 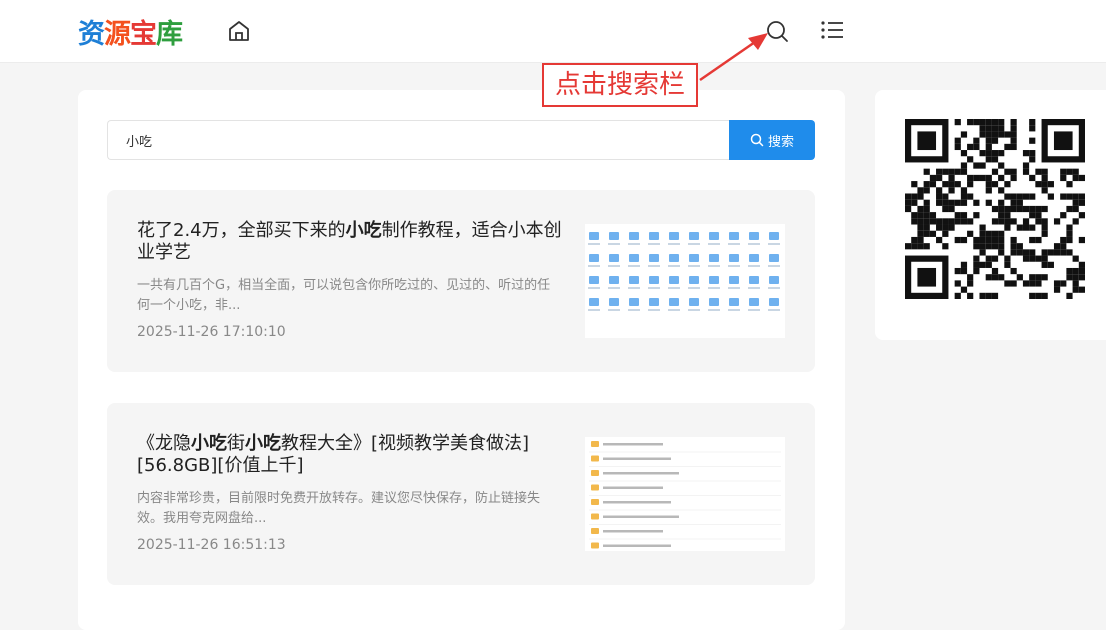 I want to click on search-input, so click(x=418, y=140).